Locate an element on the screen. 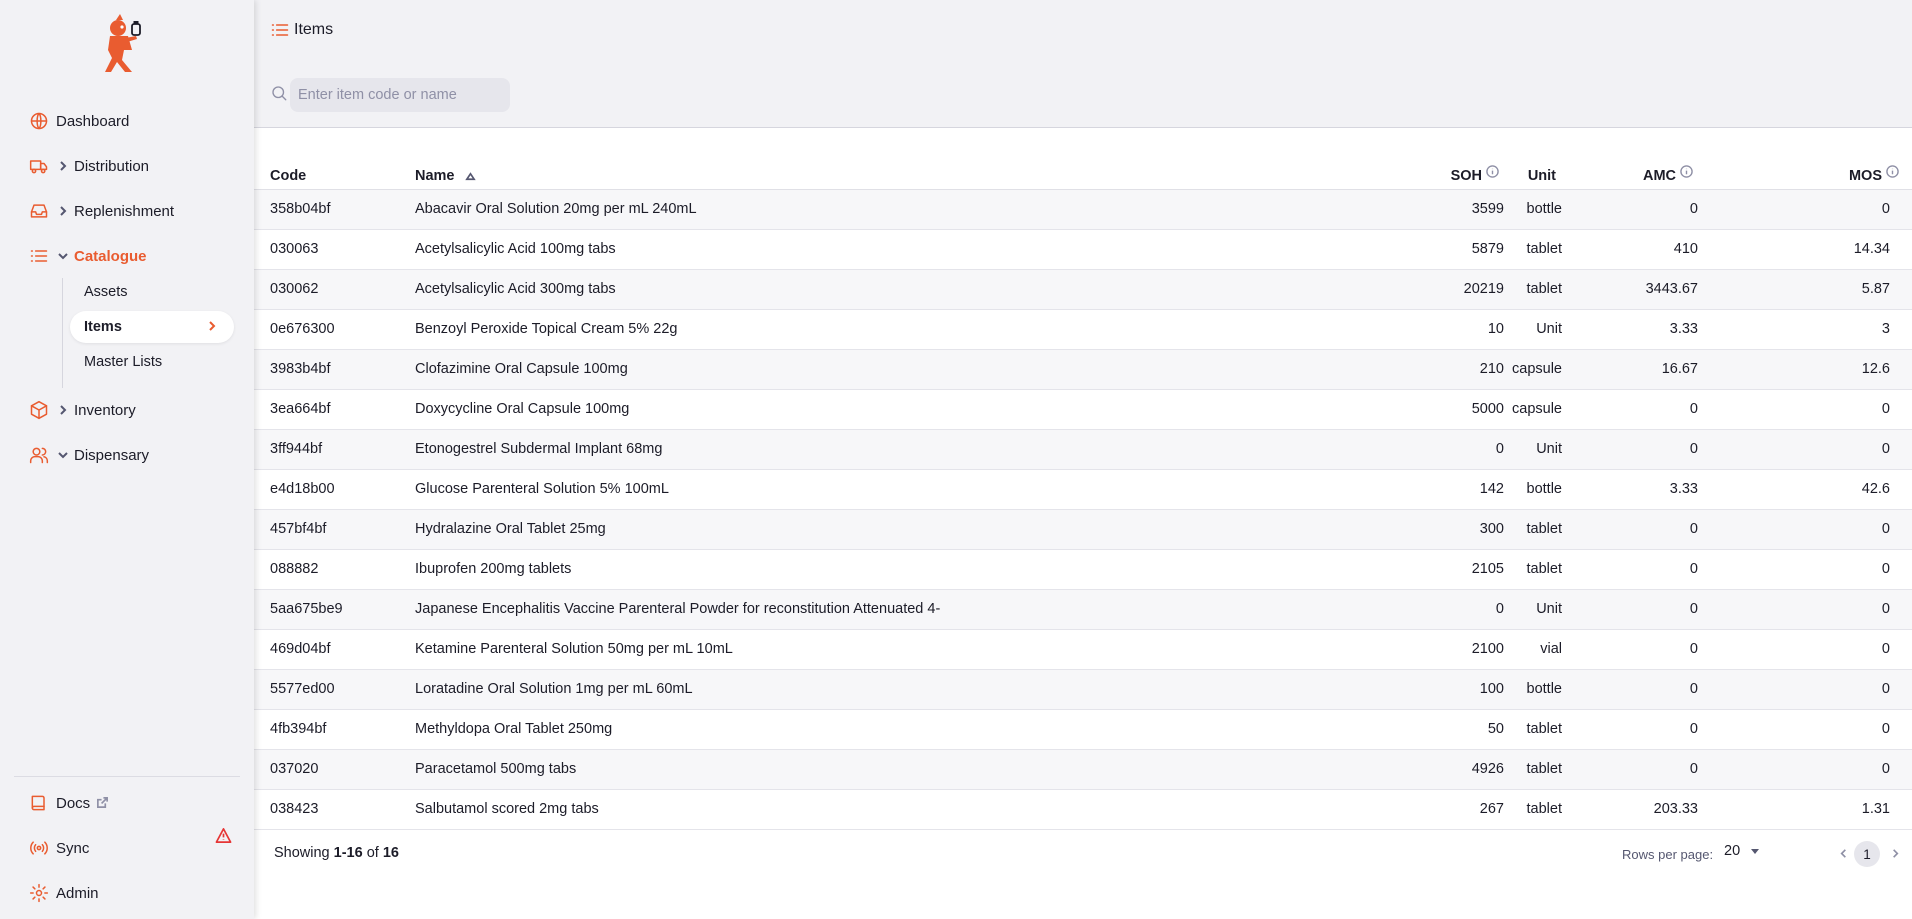 The image size is (1912, 919). next-page-button is located at coordinates (1895, 853).